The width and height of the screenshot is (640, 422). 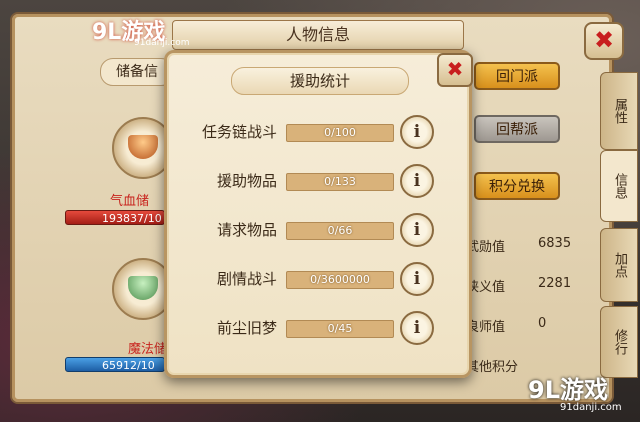 What do you see at coordinates (619, 111) in the screenshot?
I see `tab-attributes: 属性` at bounding box center [619, 111].